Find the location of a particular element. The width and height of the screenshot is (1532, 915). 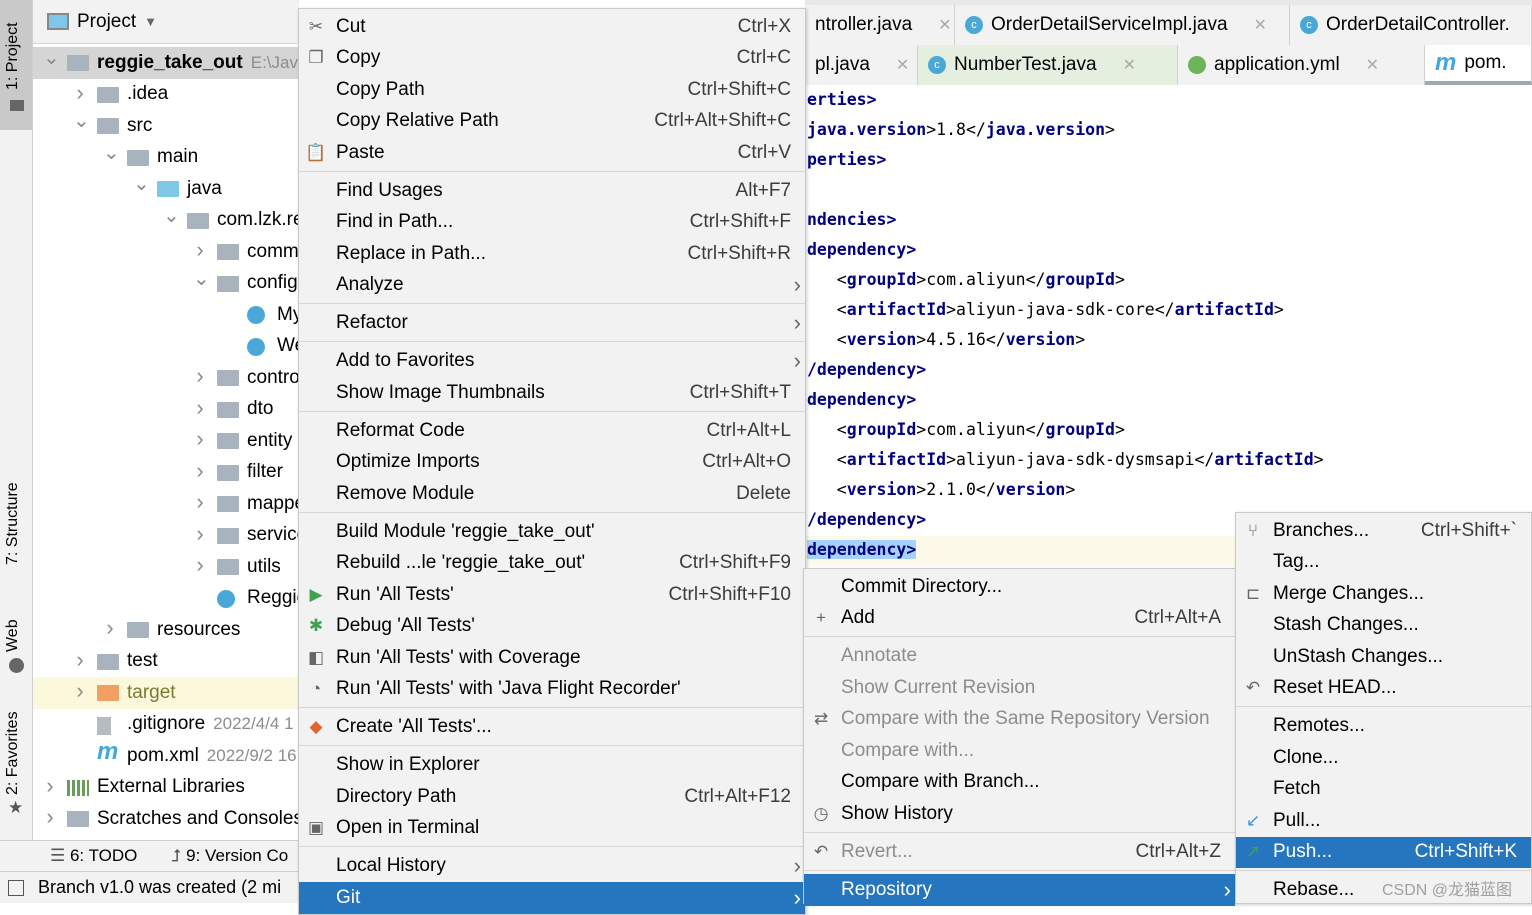

menu-item: ▣ Open in Terminal is located at coordinates (552, 829).